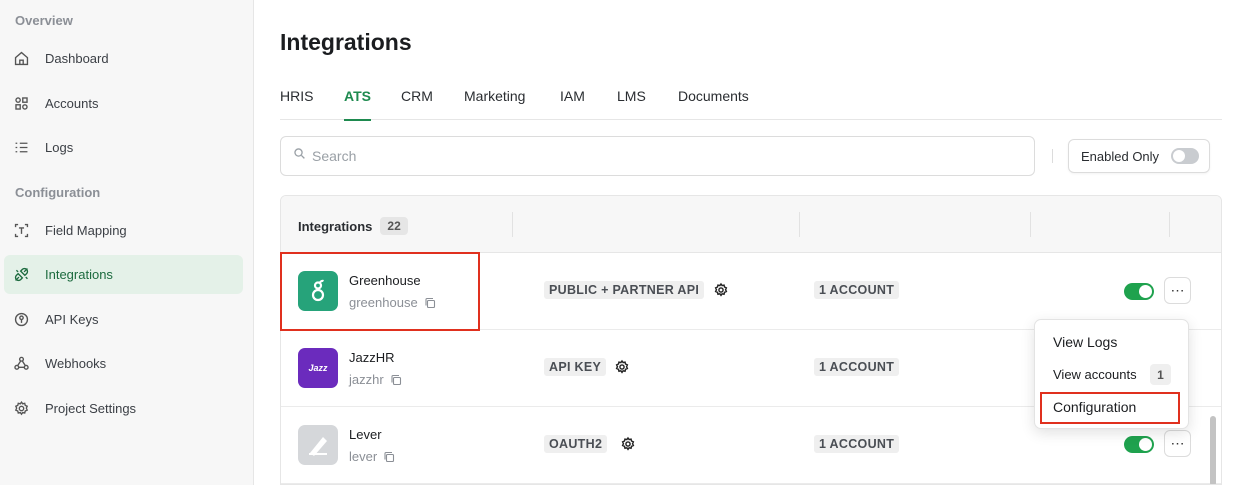 Image resolution: width=1235 pixels, height=485 pixels. Describe the element at coordinates (1160, 374) in the screenshot. I see `view-accounts-count-badge: 1` at that location.